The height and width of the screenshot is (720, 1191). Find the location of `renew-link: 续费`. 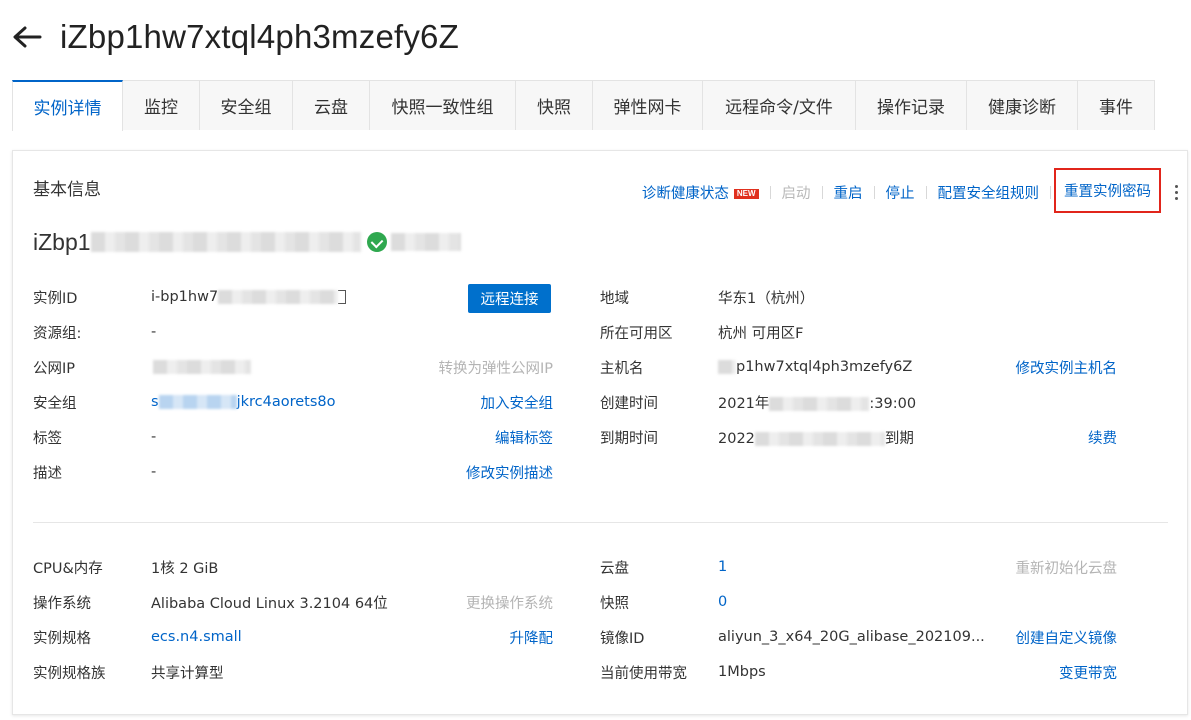

renew-link: 续费 is located at coordinates (1102, 437).